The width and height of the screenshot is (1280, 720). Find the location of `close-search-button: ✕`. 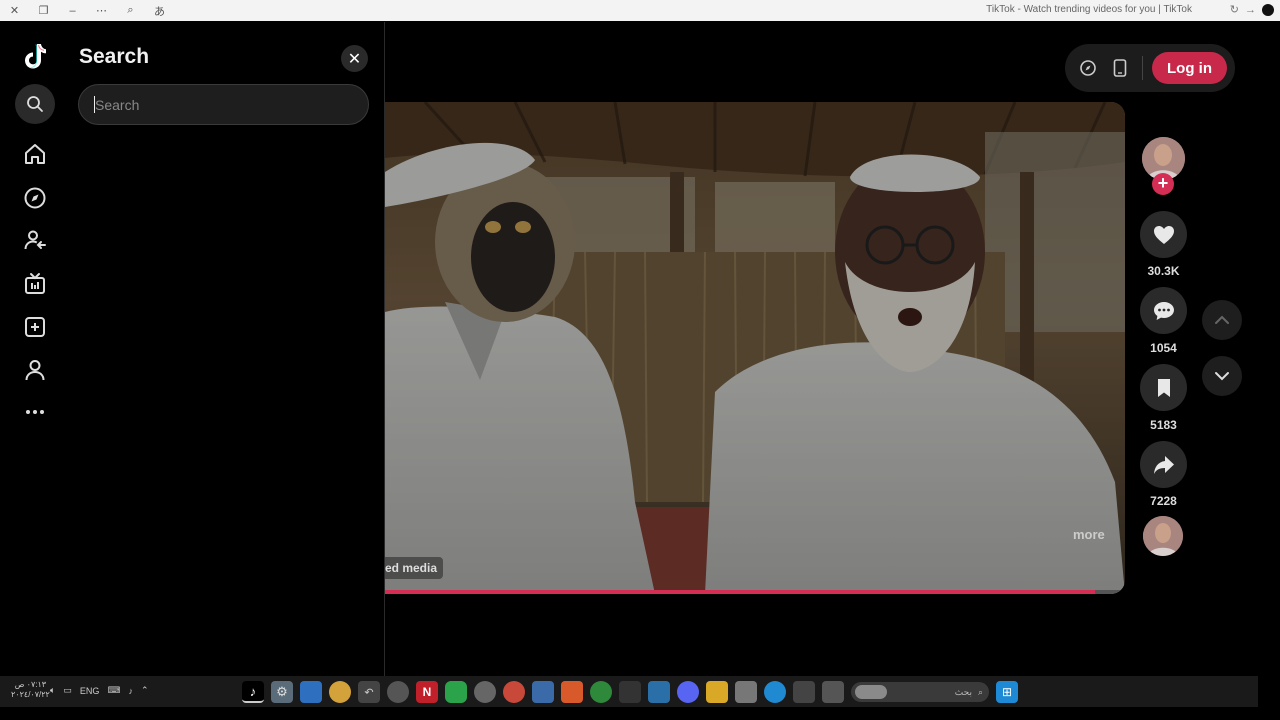

close-search-button: ✕ is located at coordinates (354, 58).